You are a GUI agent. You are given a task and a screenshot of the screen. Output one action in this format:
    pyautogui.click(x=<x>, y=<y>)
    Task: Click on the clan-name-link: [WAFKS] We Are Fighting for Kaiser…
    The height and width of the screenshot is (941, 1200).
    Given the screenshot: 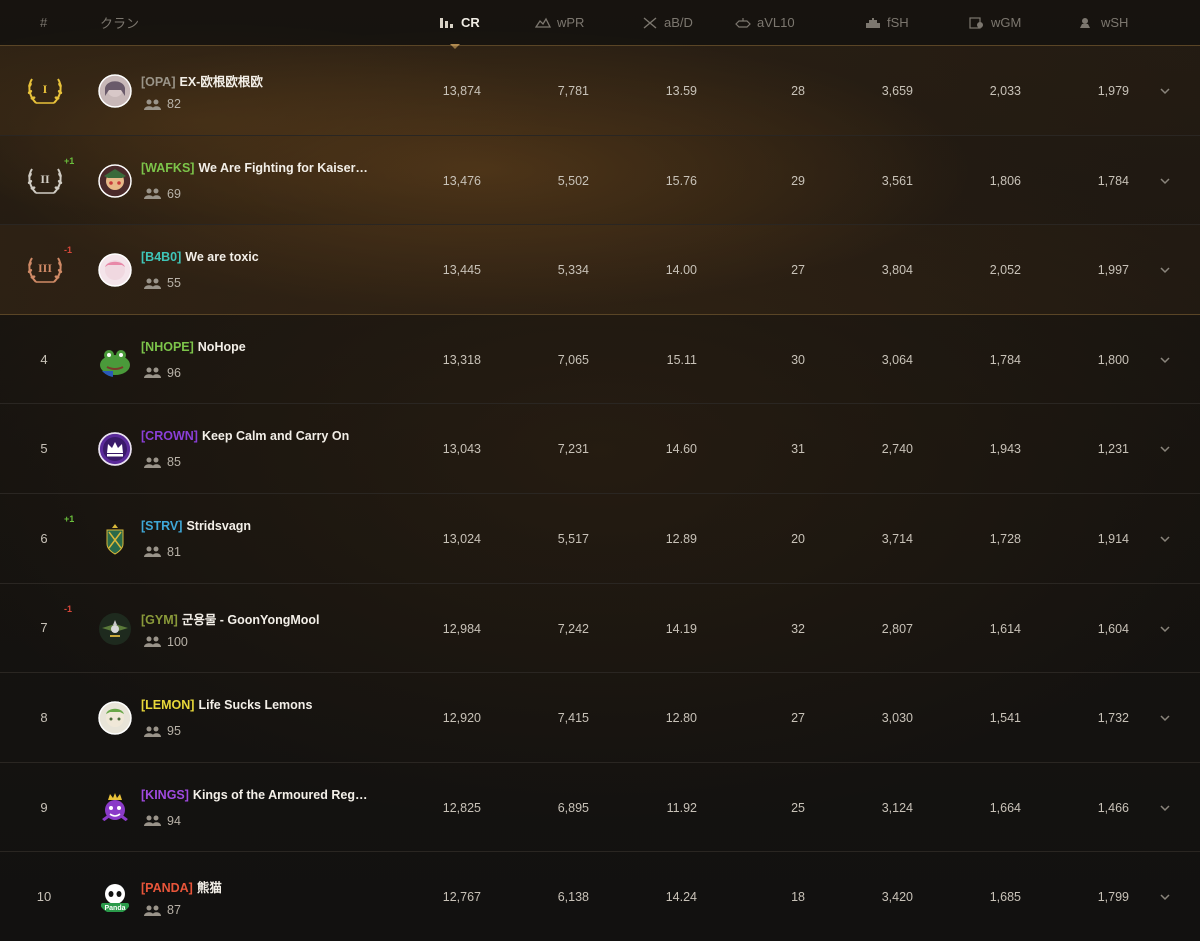 What is the action you would take?
    pyautogui.click(x=254, y=168)
    